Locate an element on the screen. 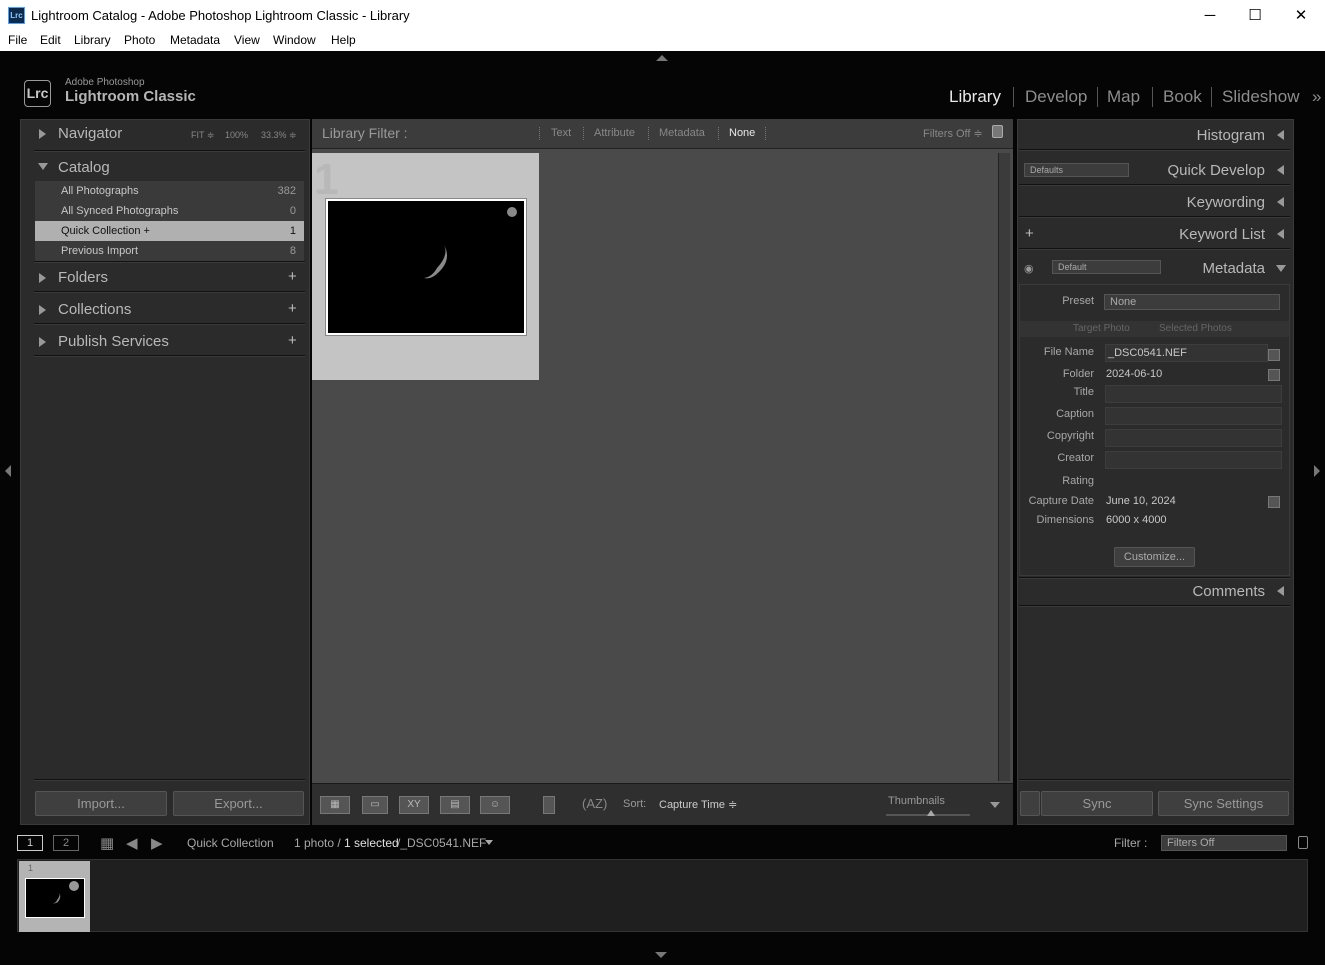  catalog-item-quick-collection: Quick Collection + 1 is located at coordinates (169, 231).